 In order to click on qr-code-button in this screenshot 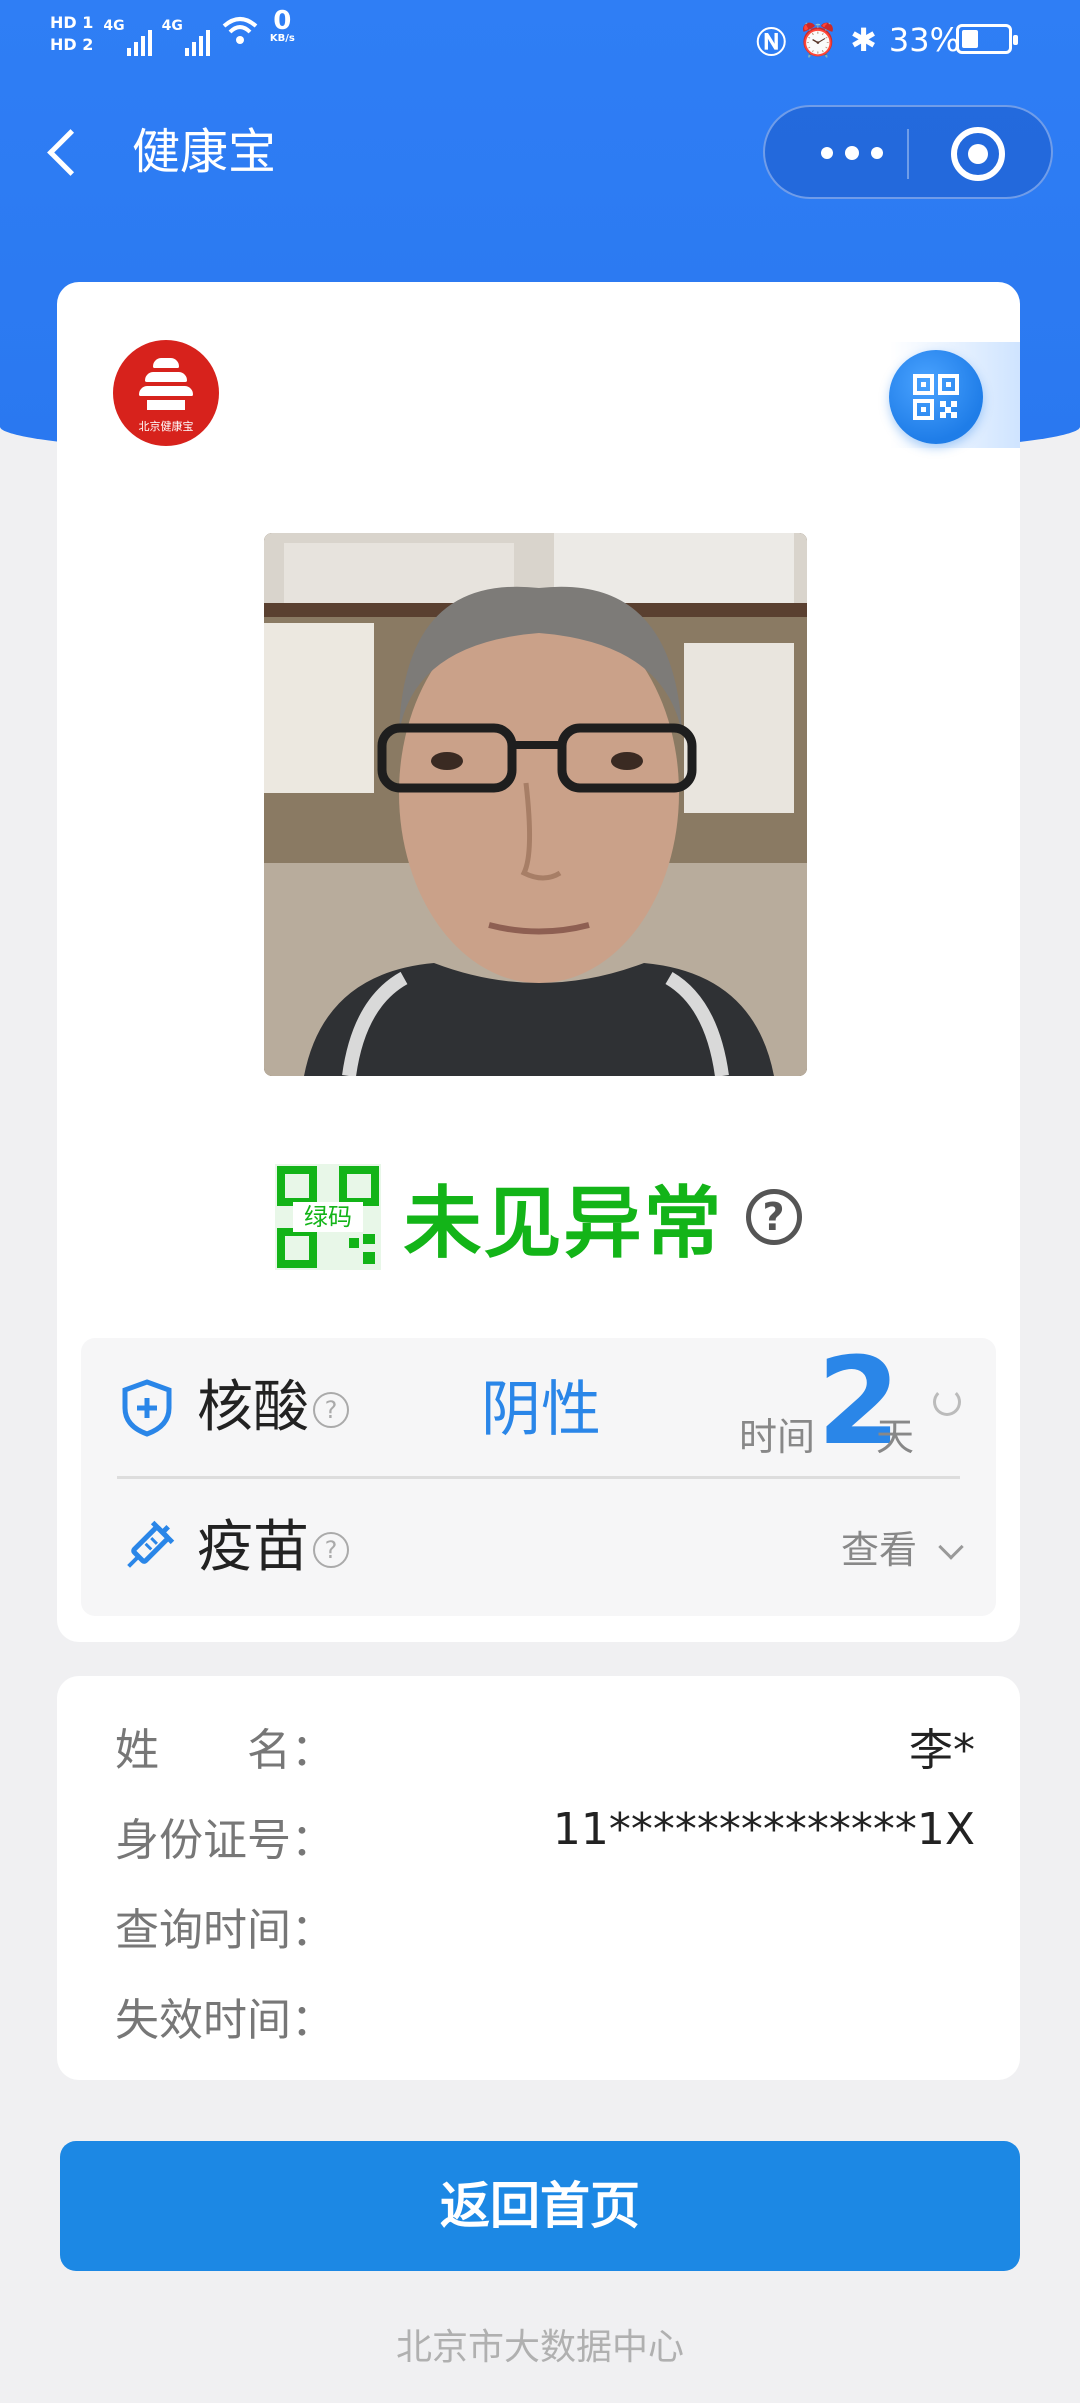, I will do `click(936, 397)`.